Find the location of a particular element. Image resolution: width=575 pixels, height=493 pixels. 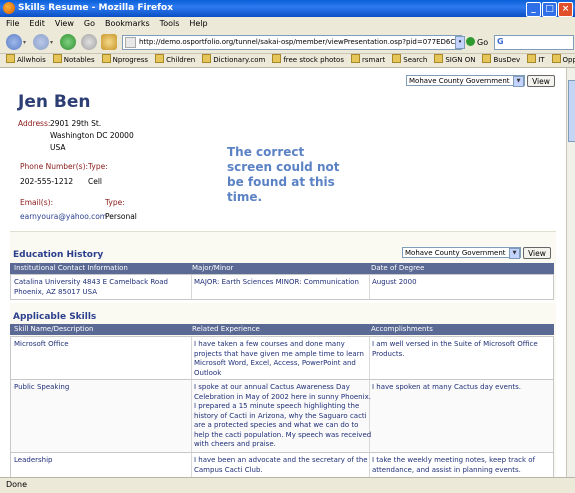

bookmark-rsmart: rsmart is located at coordinates (367, 60).